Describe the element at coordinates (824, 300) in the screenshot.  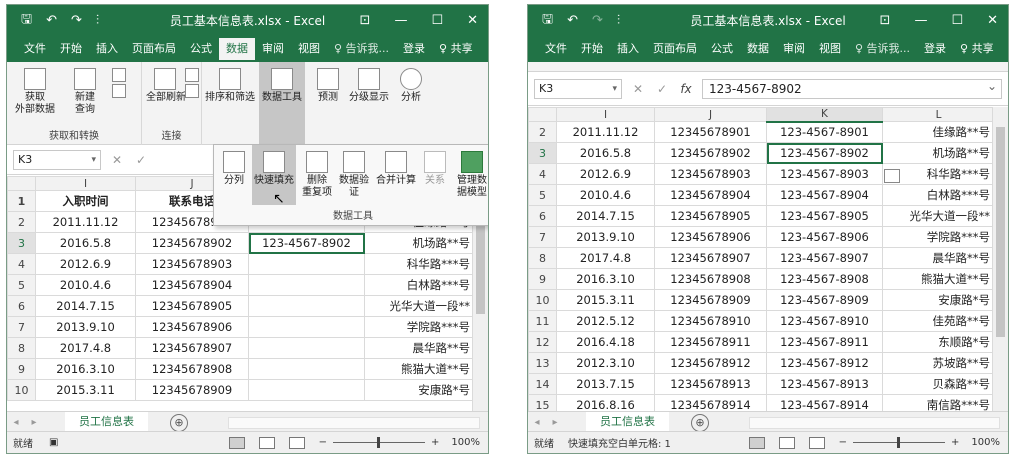
I see `cell-formatted-phone: 123-4567-8909` at that location.